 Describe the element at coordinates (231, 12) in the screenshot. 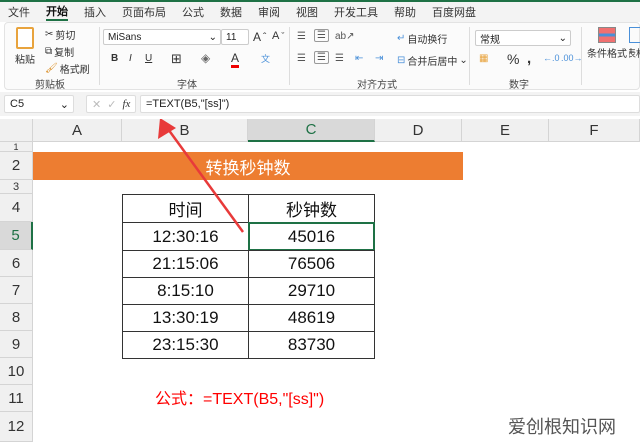

I see `tab-data: 数据` at that location.